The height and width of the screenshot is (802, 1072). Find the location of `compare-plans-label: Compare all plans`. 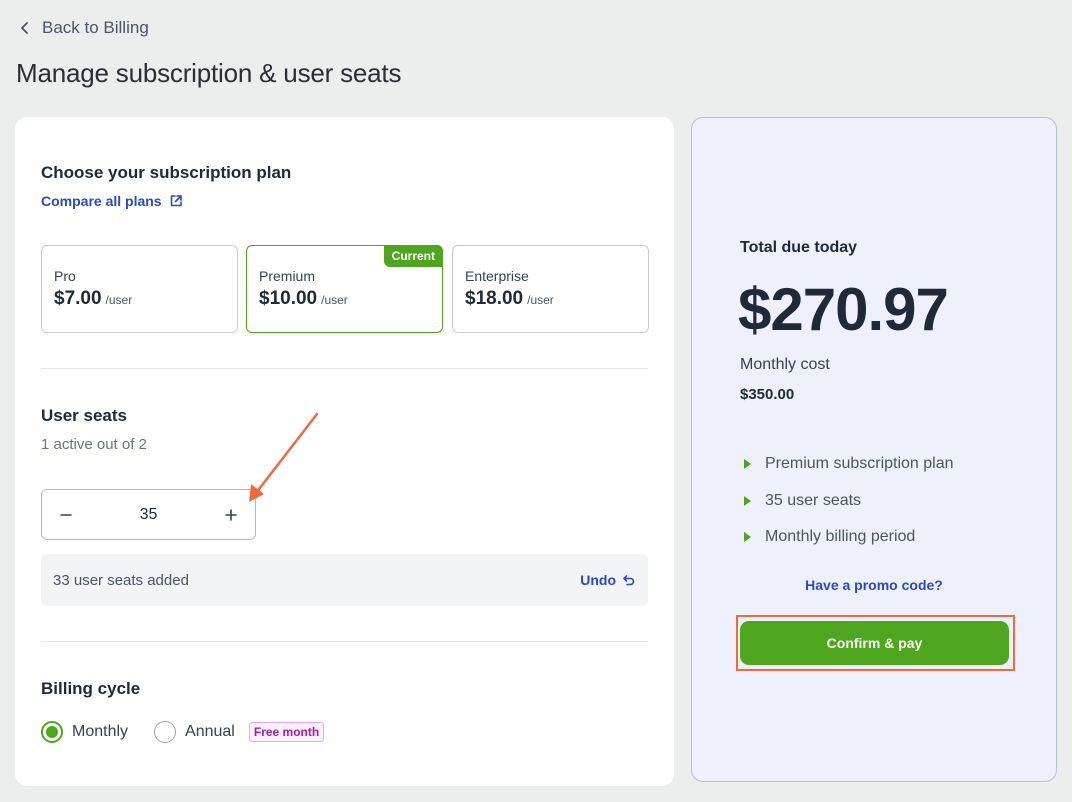

compare-plans-label: Compare all plans is located at coordinates (101, 201).